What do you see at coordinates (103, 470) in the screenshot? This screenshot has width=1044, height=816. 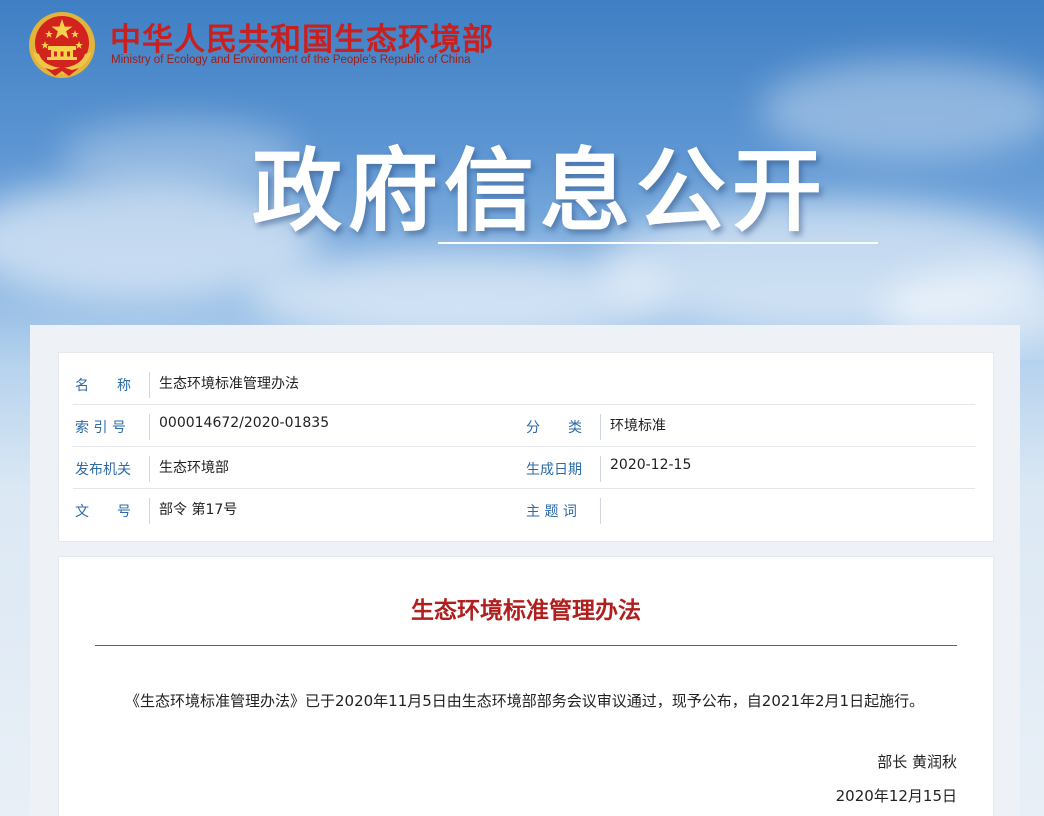 I see `meta-issuer-label: 发布机关` at bounding box center [103, 470].